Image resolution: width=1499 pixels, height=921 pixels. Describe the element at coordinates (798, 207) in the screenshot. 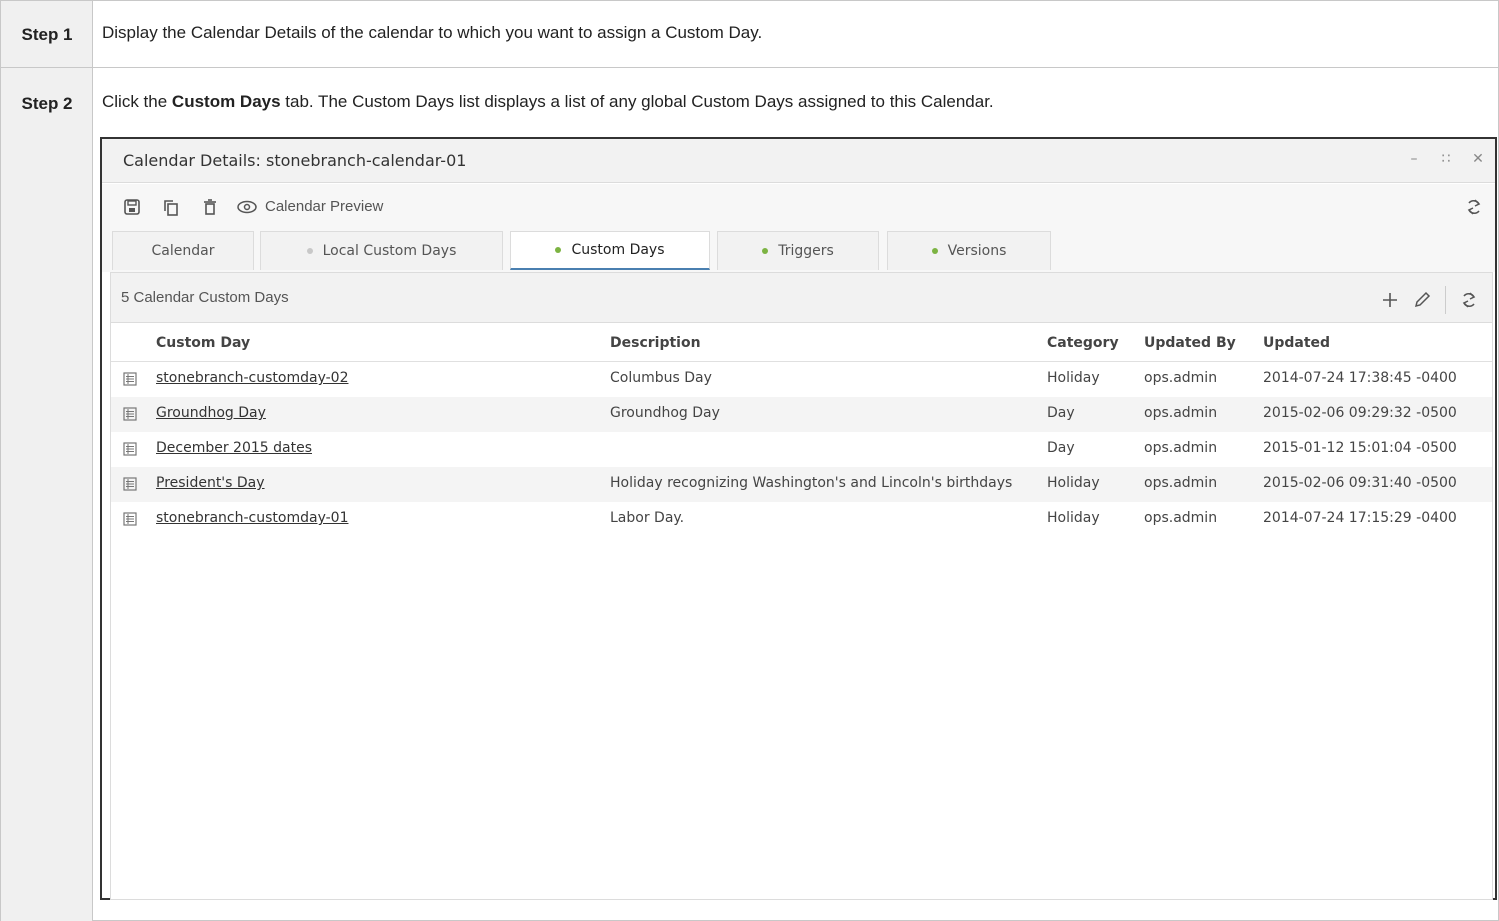

I see `toolbar: Calendar Preview` at that location.